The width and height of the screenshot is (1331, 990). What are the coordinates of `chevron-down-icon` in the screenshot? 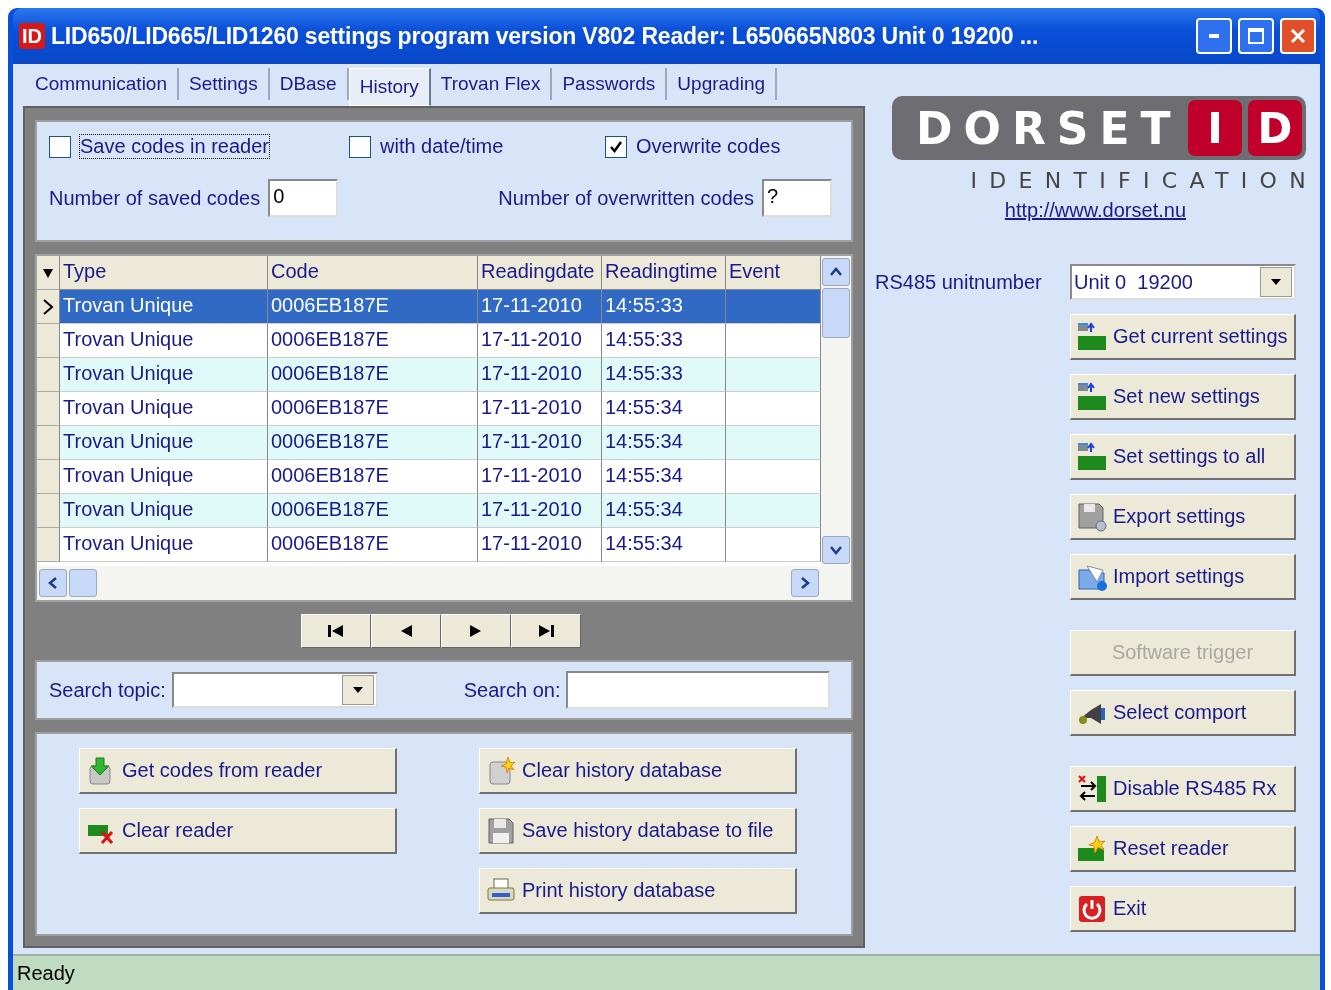 It's located at (836, 550).